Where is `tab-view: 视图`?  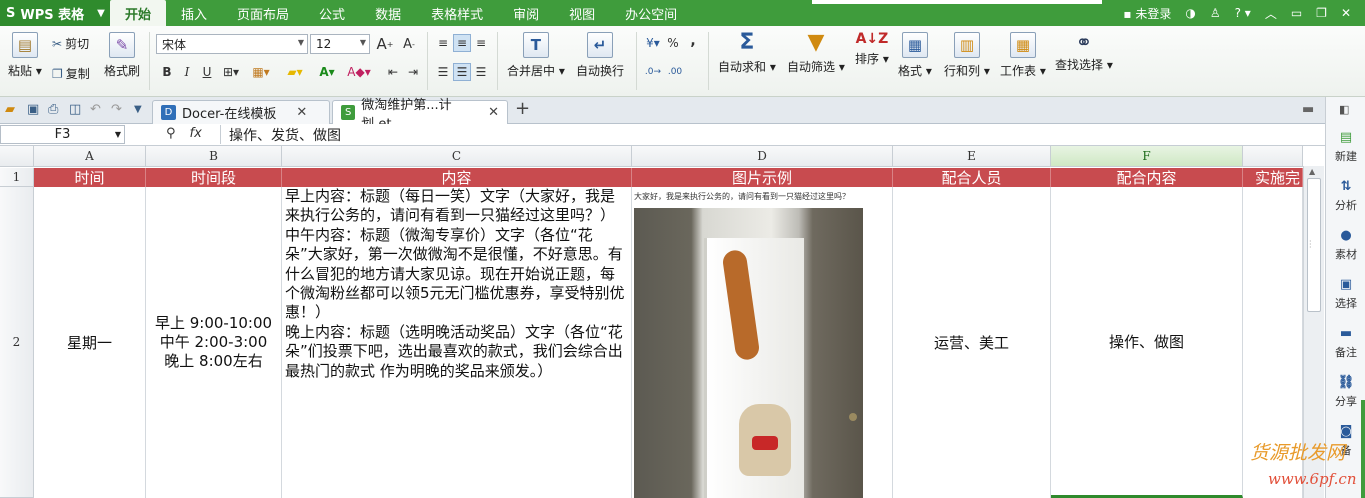 tab-view: 视图 is located at coordinates (582, 13).